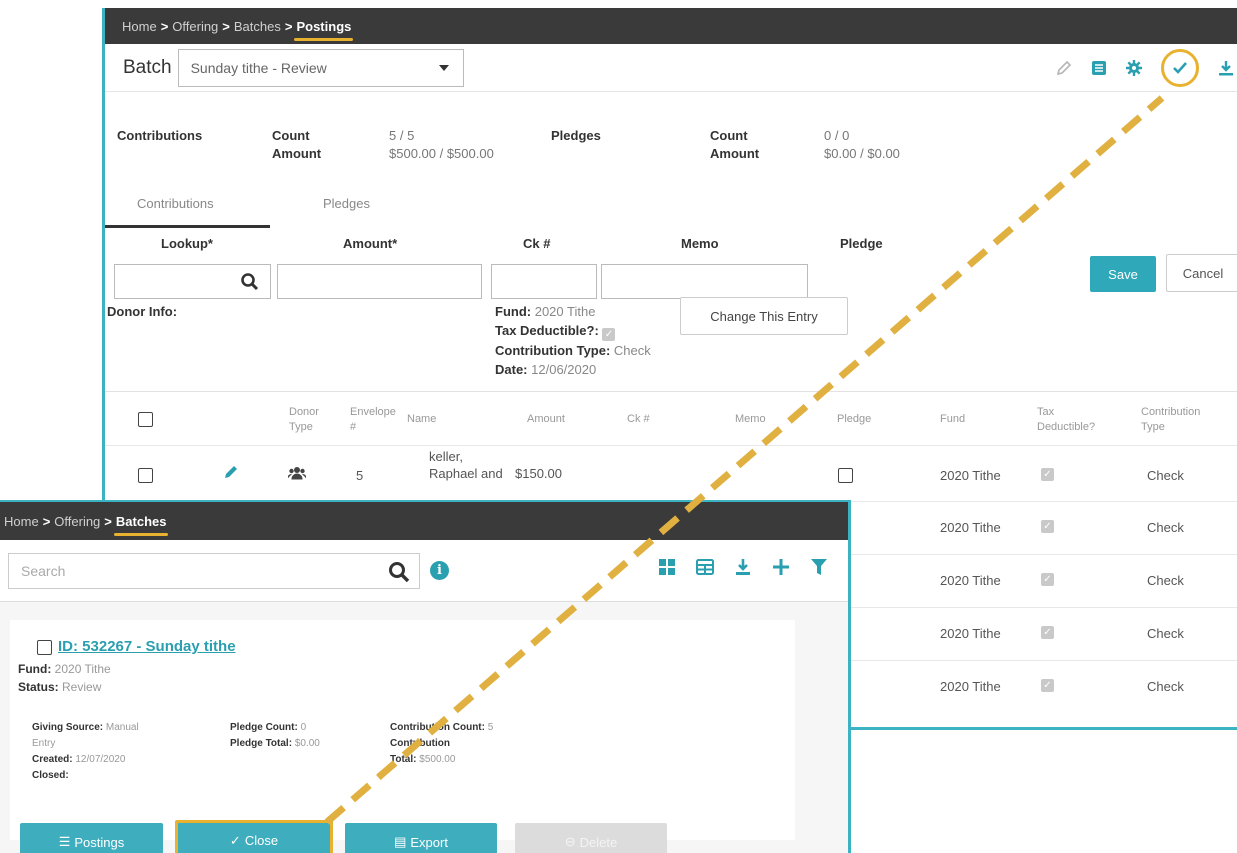 The height and width of the screenshot is (853, 1237). I want to click on batches-toolbar, so click(743, 570).